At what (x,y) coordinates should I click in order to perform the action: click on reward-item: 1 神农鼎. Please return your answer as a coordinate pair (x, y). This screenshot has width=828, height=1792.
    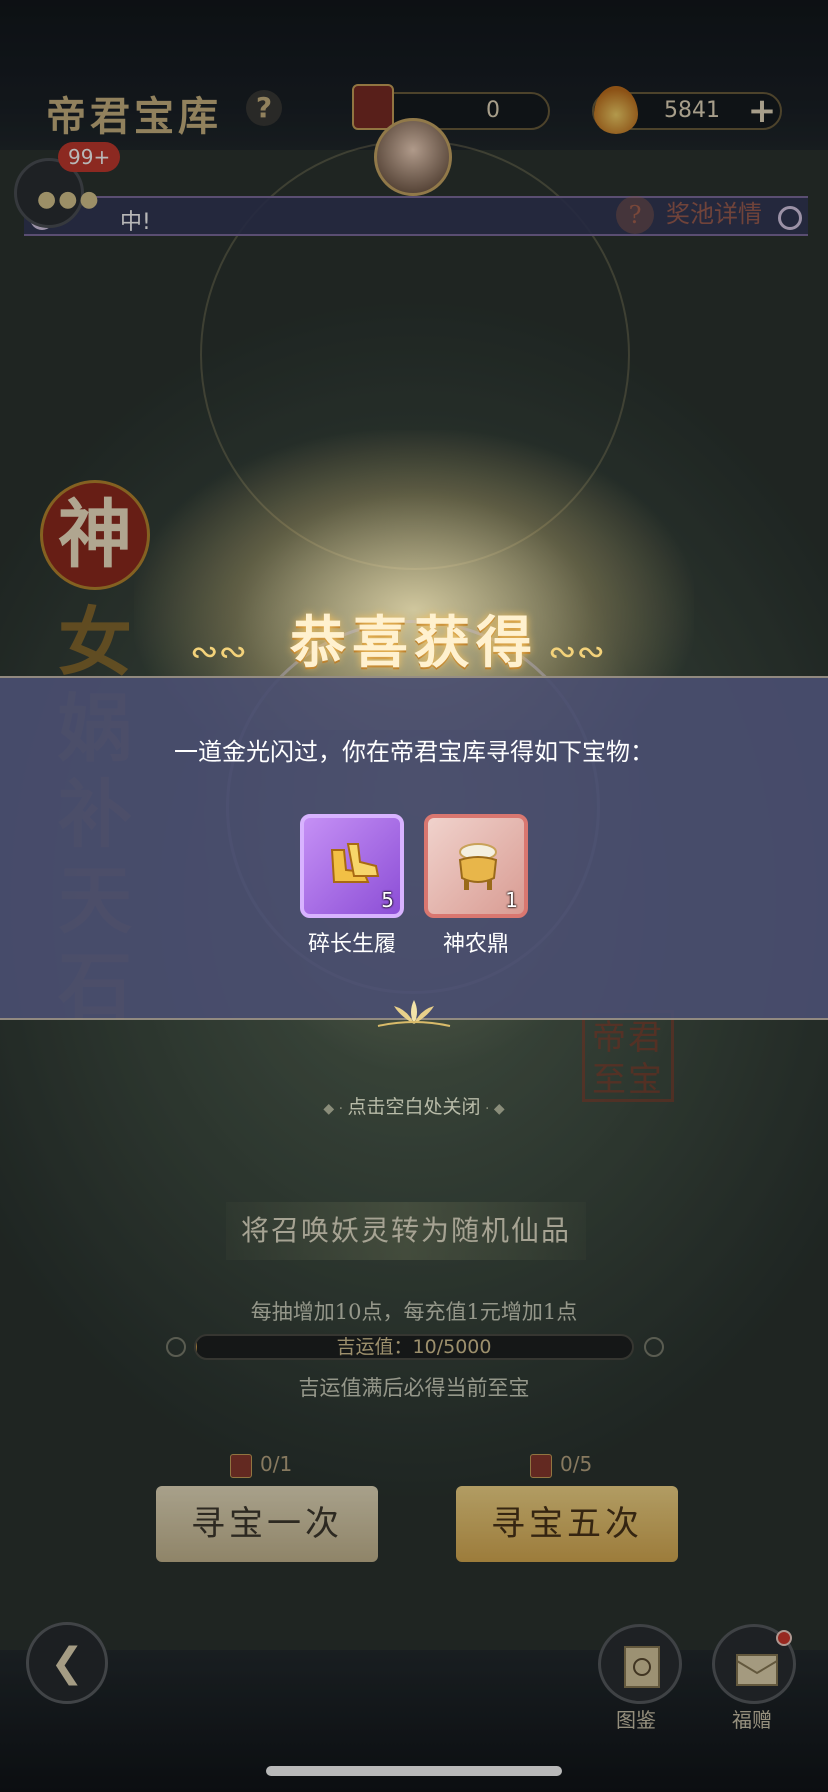
    Looking at the image, I should click on (476, 886).